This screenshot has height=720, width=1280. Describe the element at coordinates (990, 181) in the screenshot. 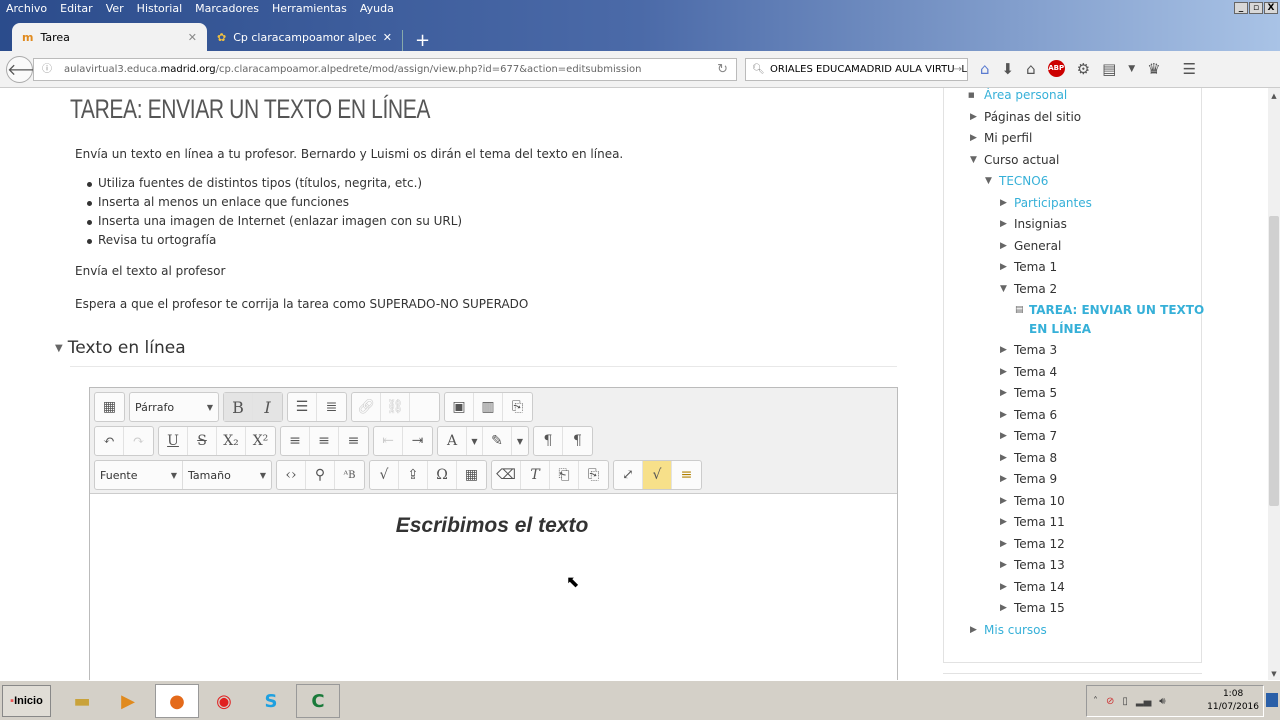

I see `expanded-arrow-icon: ▼` at that location.